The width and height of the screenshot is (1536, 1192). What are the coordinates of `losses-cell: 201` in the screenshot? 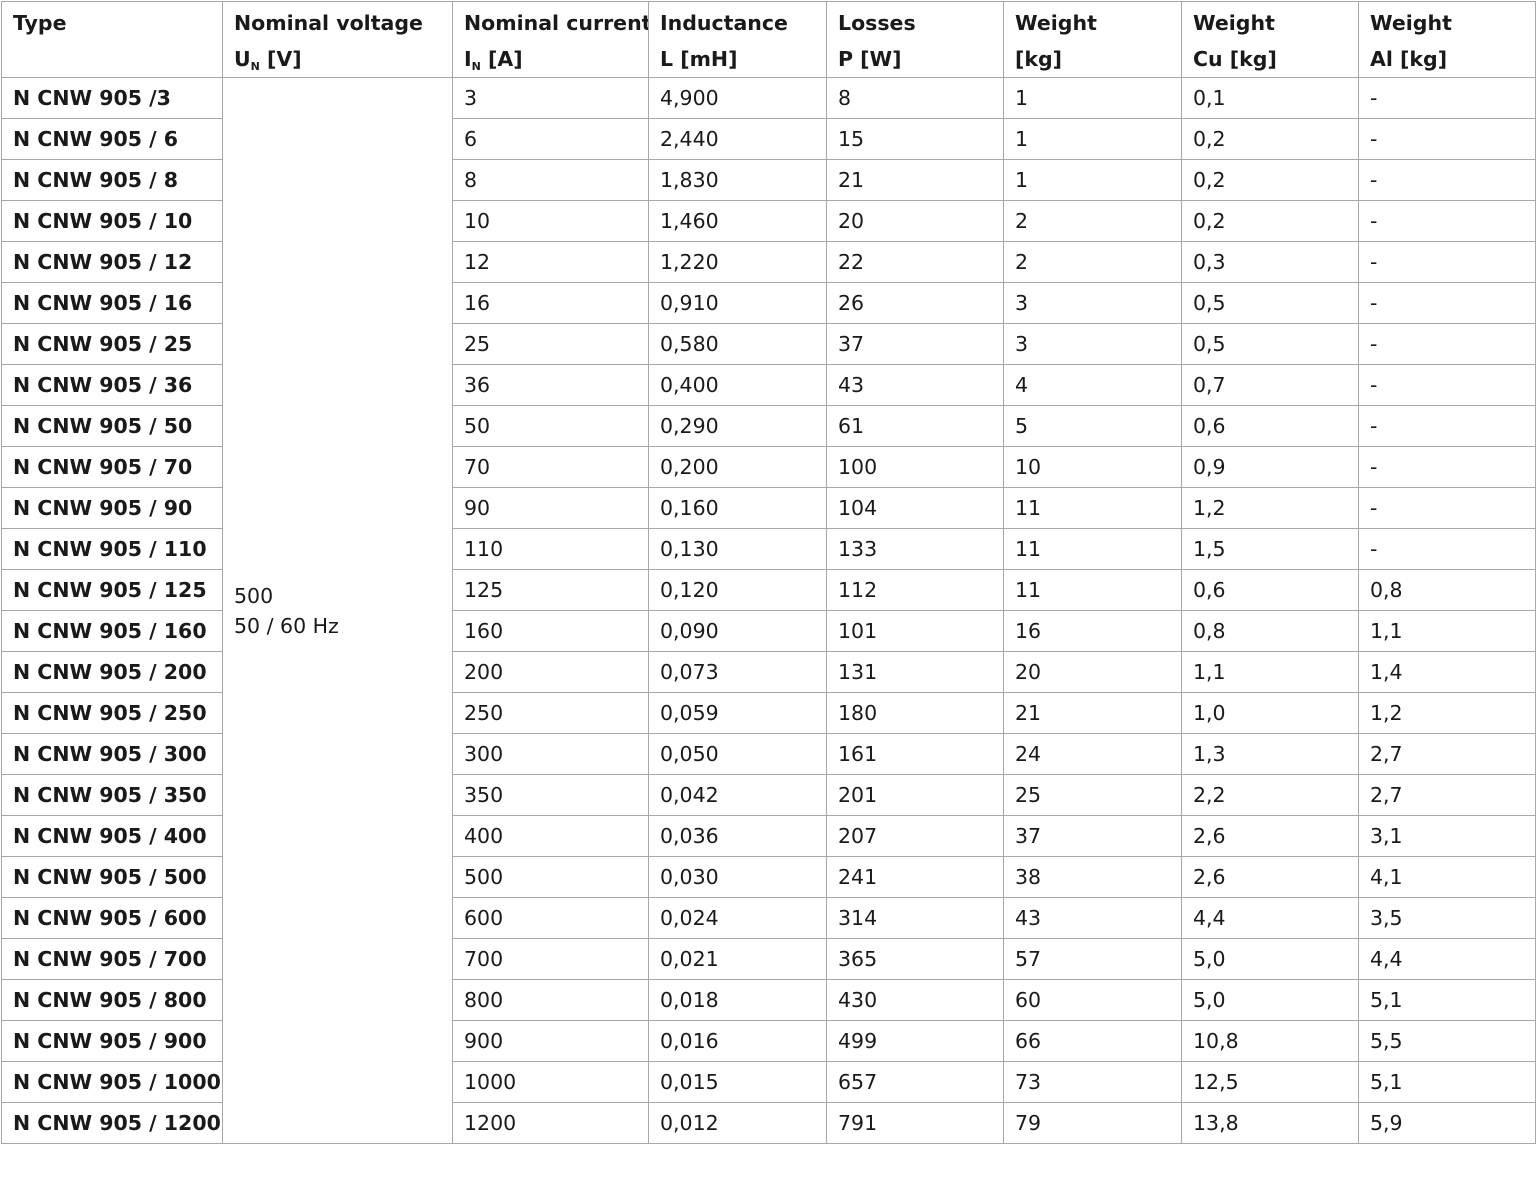 It's located at (915, 795).